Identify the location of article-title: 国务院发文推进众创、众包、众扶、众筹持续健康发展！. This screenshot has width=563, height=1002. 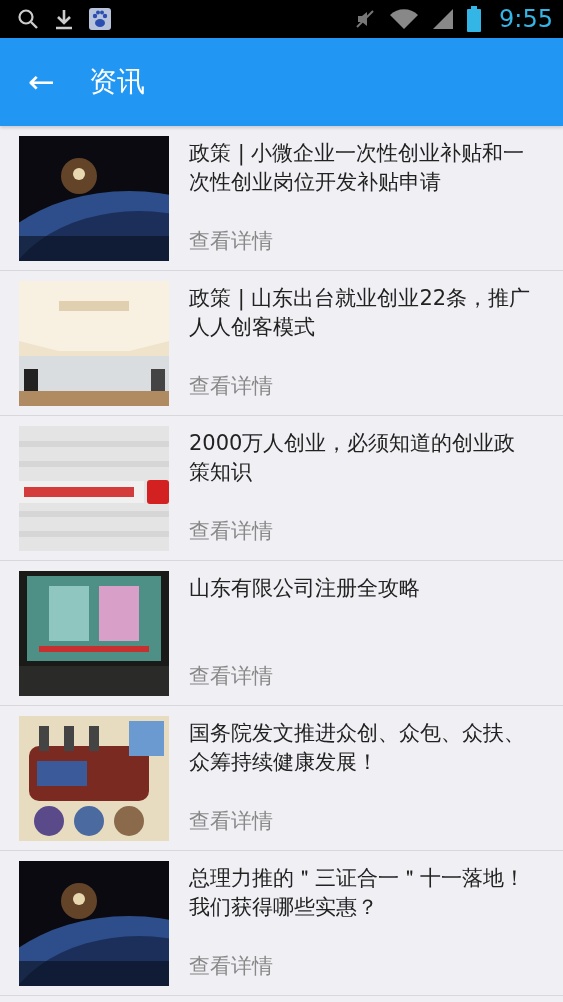
(357, 747).